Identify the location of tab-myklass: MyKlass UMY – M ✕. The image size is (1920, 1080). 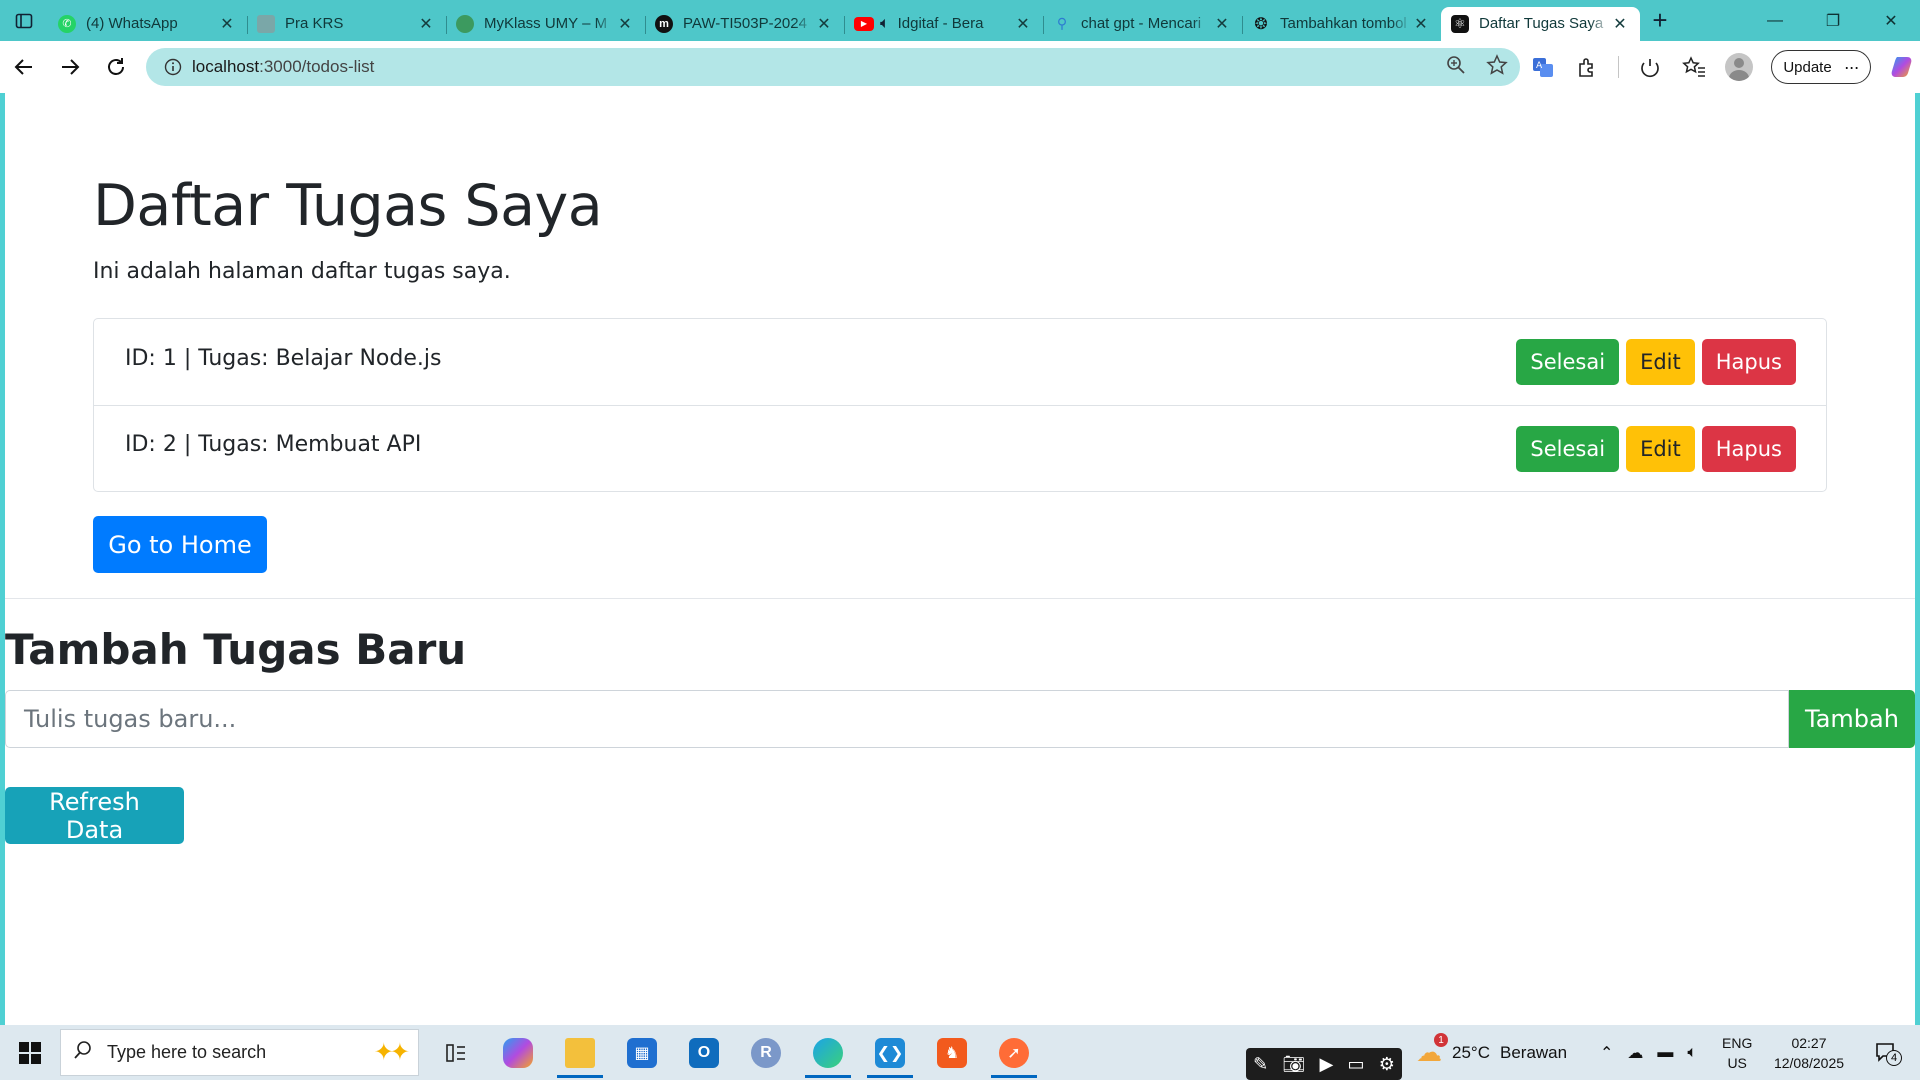
(545, 24).